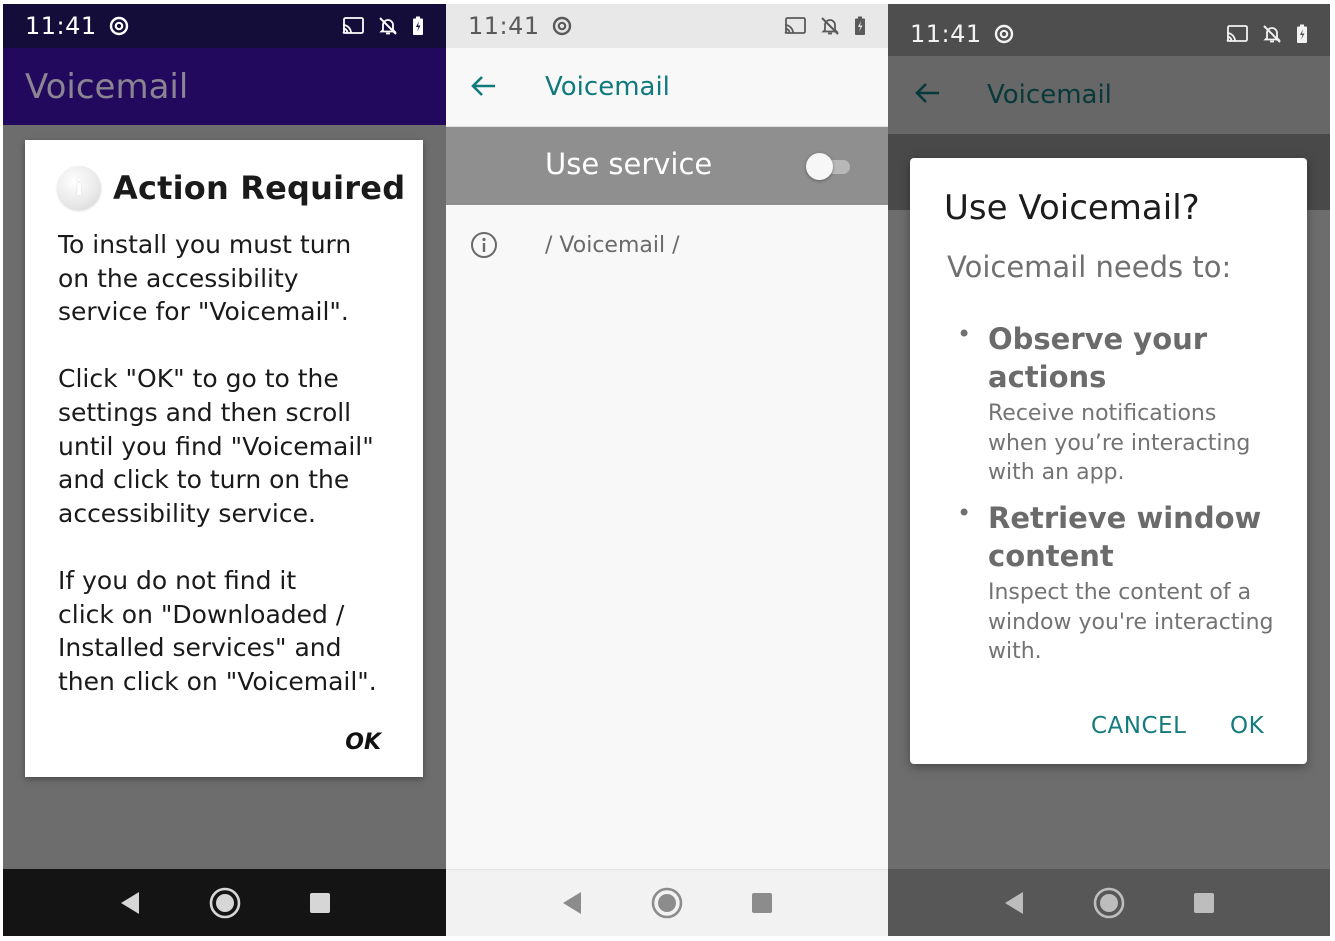 This screenshot has width=1335, height=941. What do you see at coordinates (224, 86) in the screenshot?
I see `app-bar: Voicemail` at bounding box center [224, 86].